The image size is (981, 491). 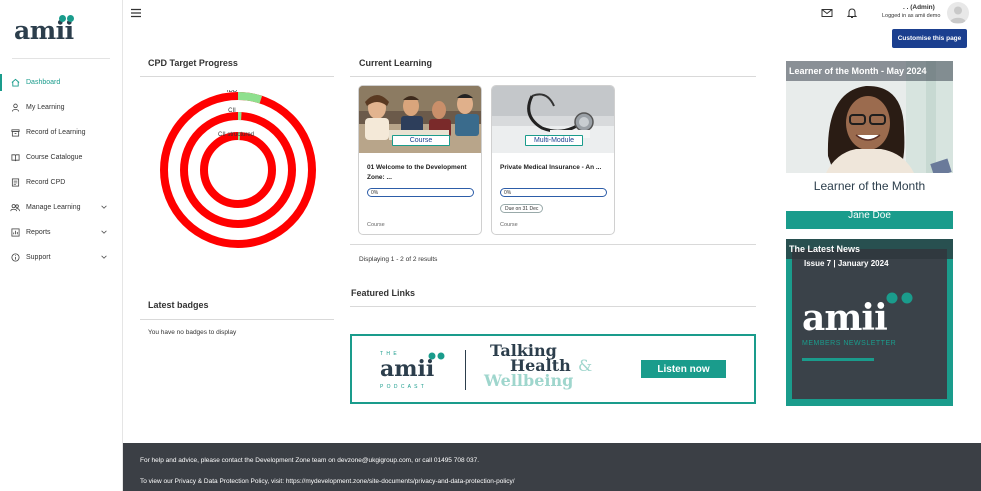 What do you see at coordinates (398, 259) in the screenshot?
I see `results-count: Displaying 1 - 2 of 2 results` at bounding box center [398, 259].